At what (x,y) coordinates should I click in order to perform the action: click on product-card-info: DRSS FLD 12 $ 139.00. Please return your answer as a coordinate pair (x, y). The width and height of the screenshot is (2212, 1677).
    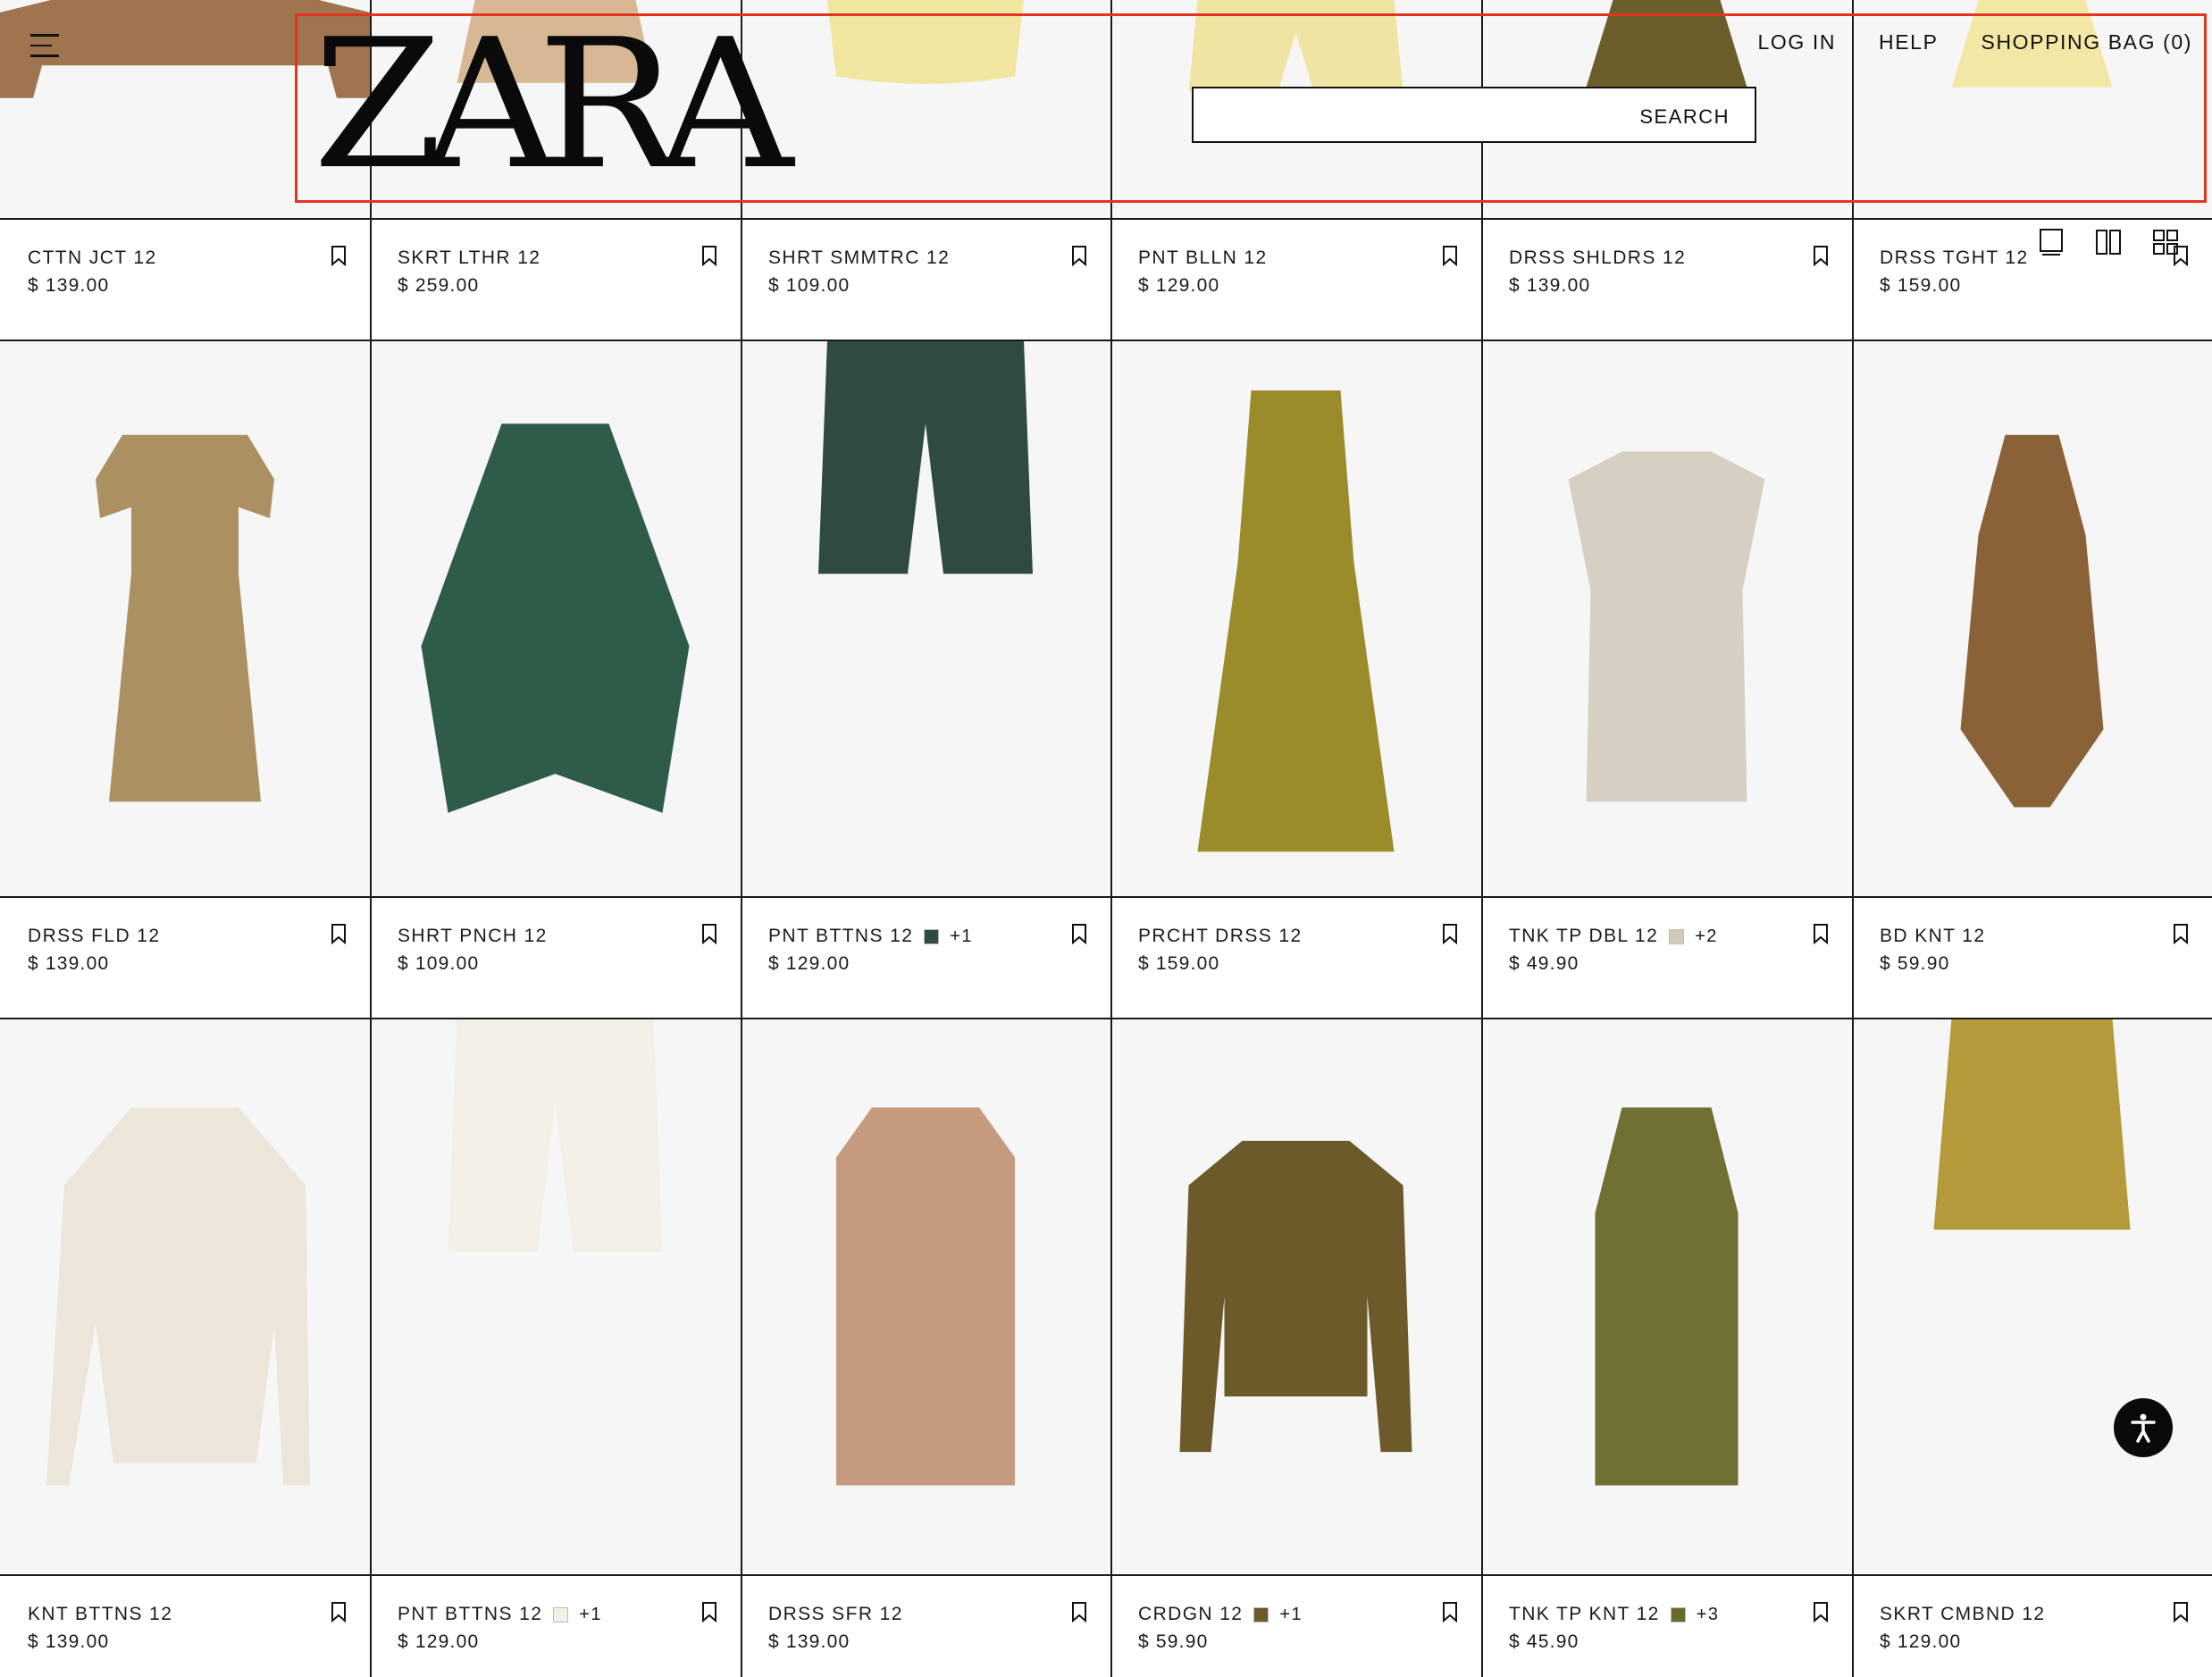
    Looking at the image, I should click on (185, 957).